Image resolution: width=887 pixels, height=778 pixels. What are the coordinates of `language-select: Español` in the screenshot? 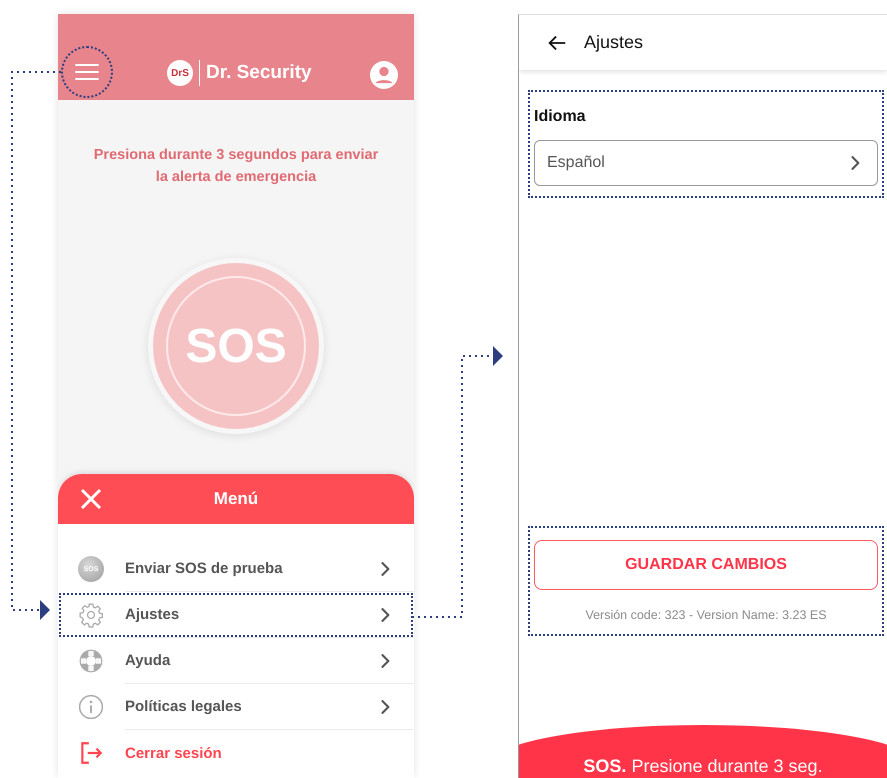 It's located at (706, 163).